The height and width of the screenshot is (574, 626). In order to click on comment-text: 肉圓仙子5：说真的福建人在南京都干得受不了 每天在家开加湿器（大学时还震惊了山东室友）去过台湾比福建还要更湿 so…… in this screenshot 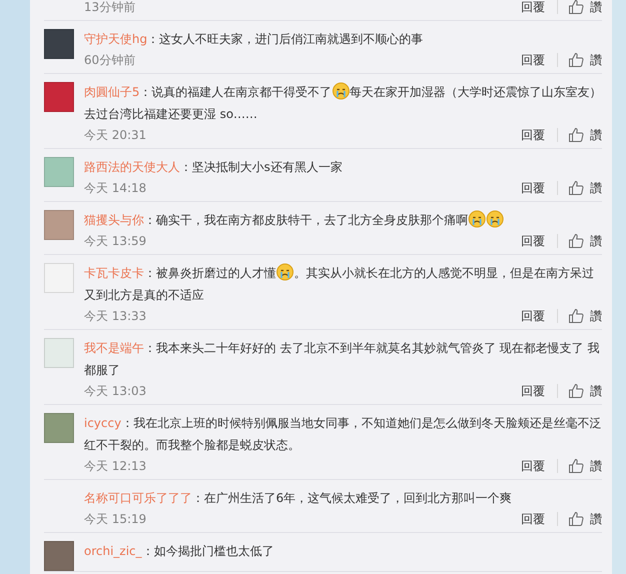, I will do `click(343, 103)`.